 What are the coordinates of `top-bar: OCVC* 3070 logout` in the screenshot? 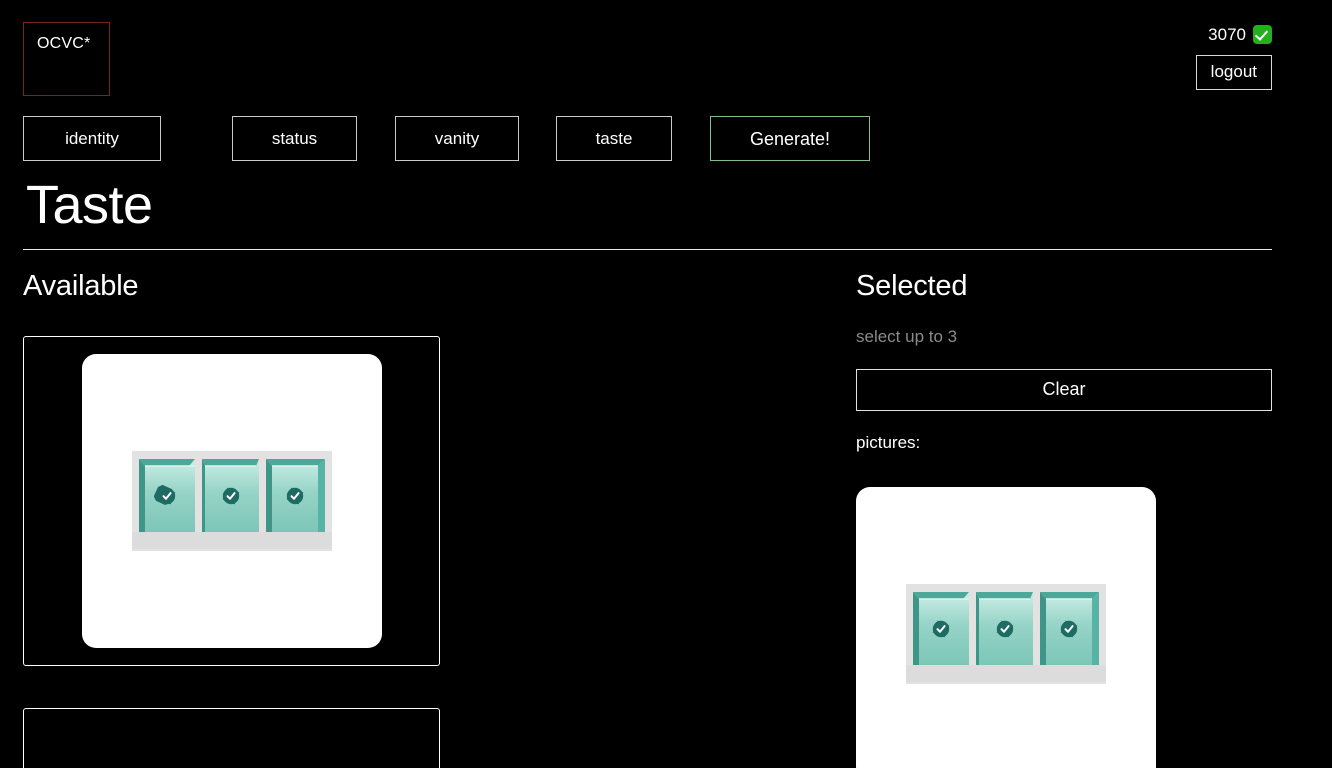 It's located at (666, 55).